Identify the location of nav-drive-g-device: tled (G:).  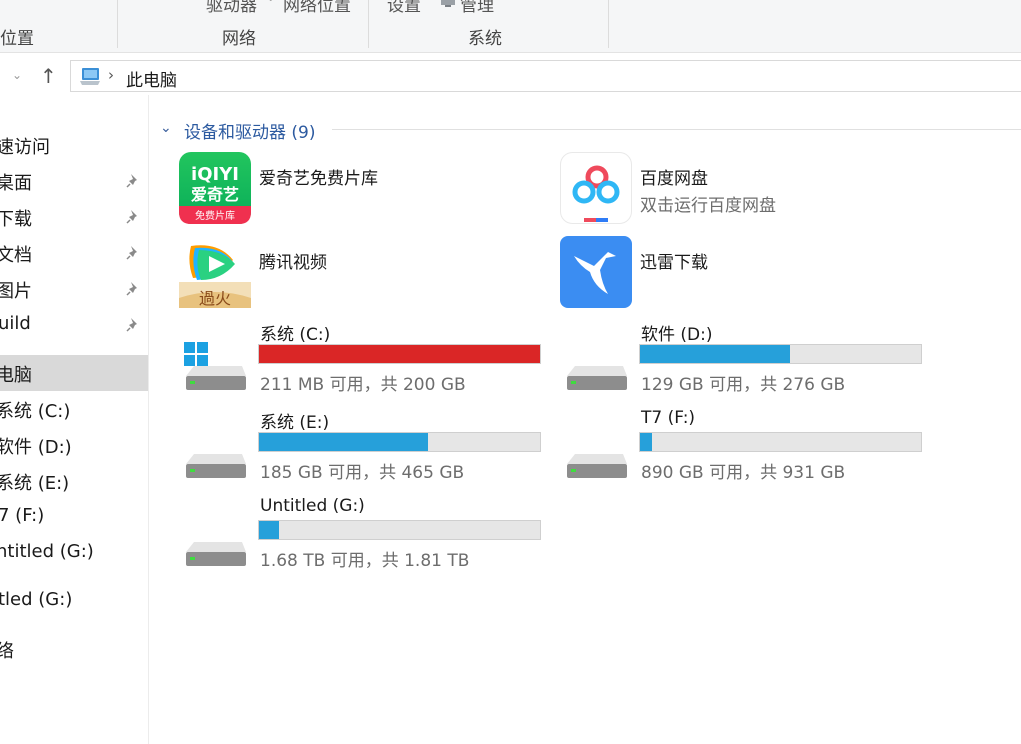
(74, 601).